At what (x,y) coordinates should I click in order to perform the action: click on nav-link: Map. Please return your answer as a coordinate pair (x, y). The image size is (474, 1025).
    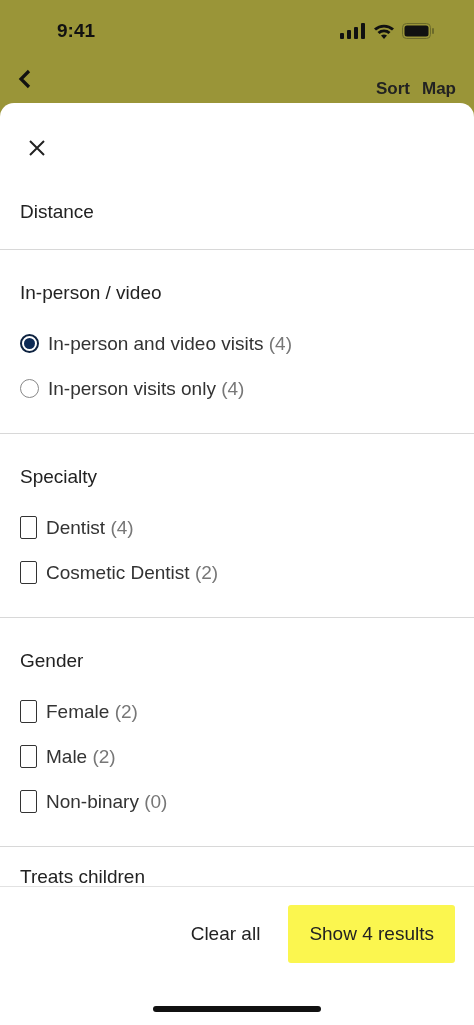
    Looking at the image, I should click on (439, 89).